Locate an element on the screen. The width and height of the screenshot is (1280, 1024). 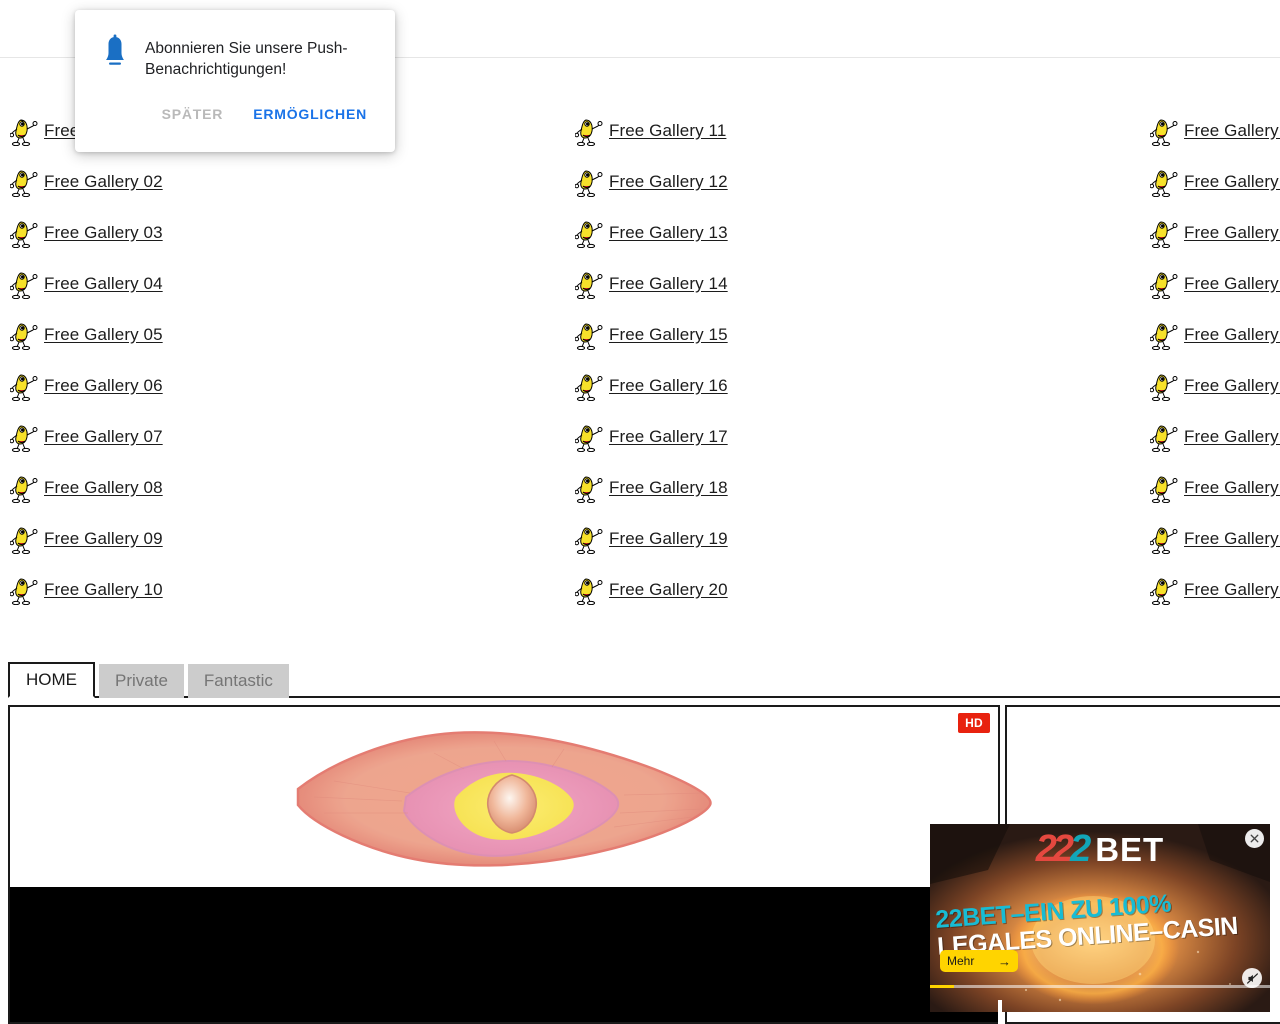
tab-label: Private is located at coordinates (141, 680).